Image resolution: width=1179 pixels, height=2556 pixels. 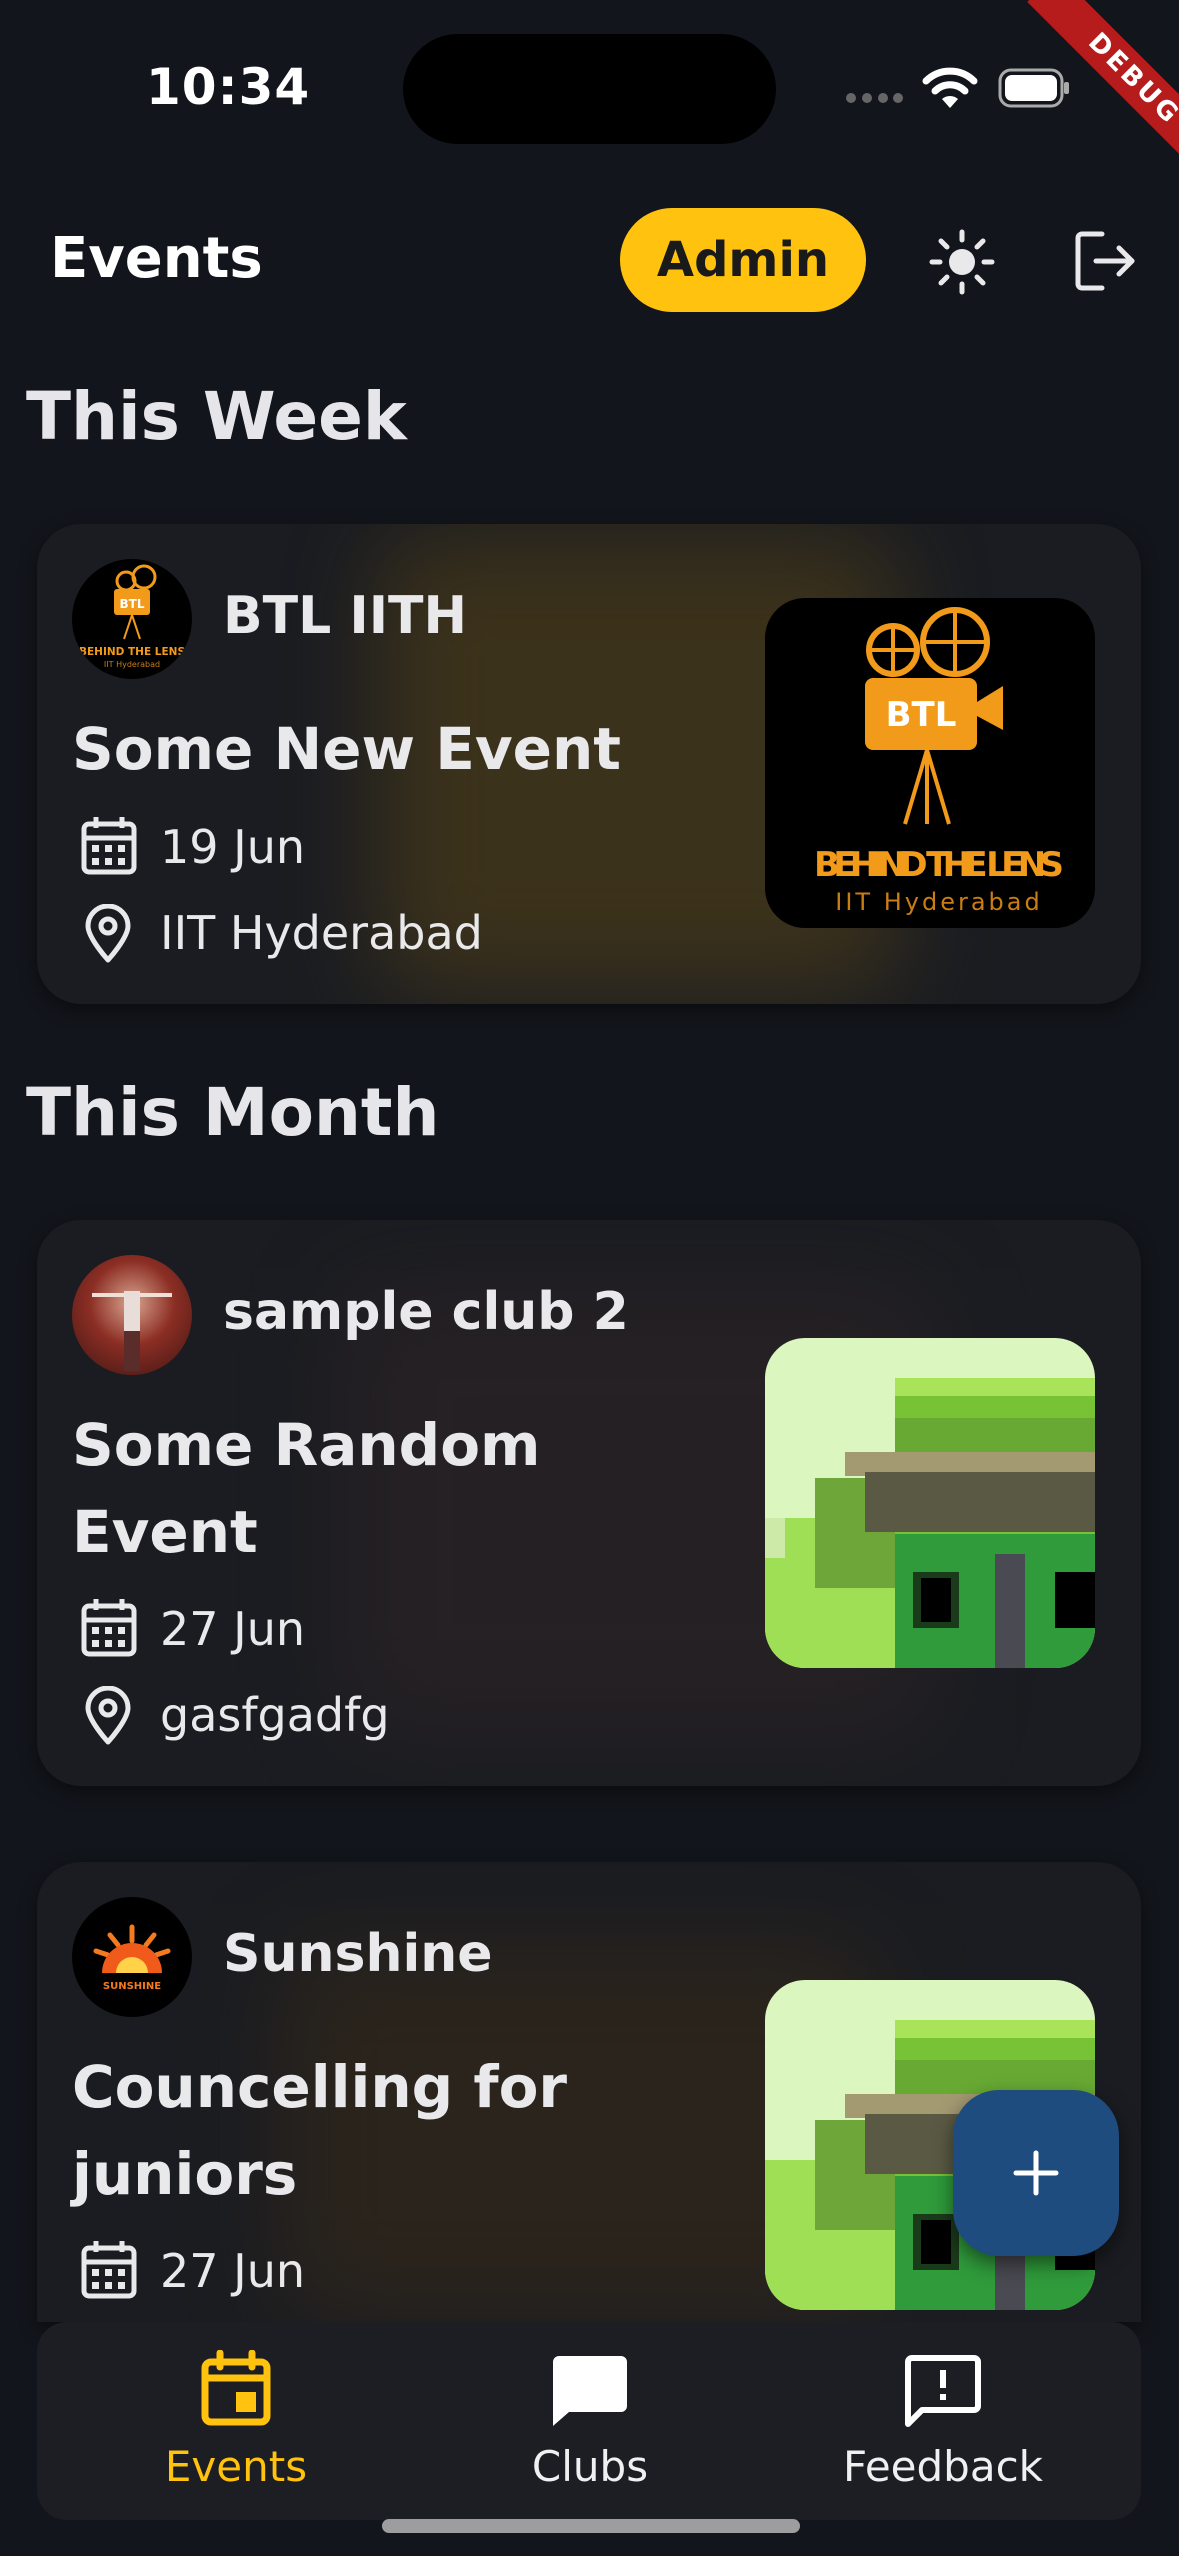 What do you see at coordinates (942, 2466) in the screenshot?
I see `nav-label: Feedback` at bounding box center [942, 2466].